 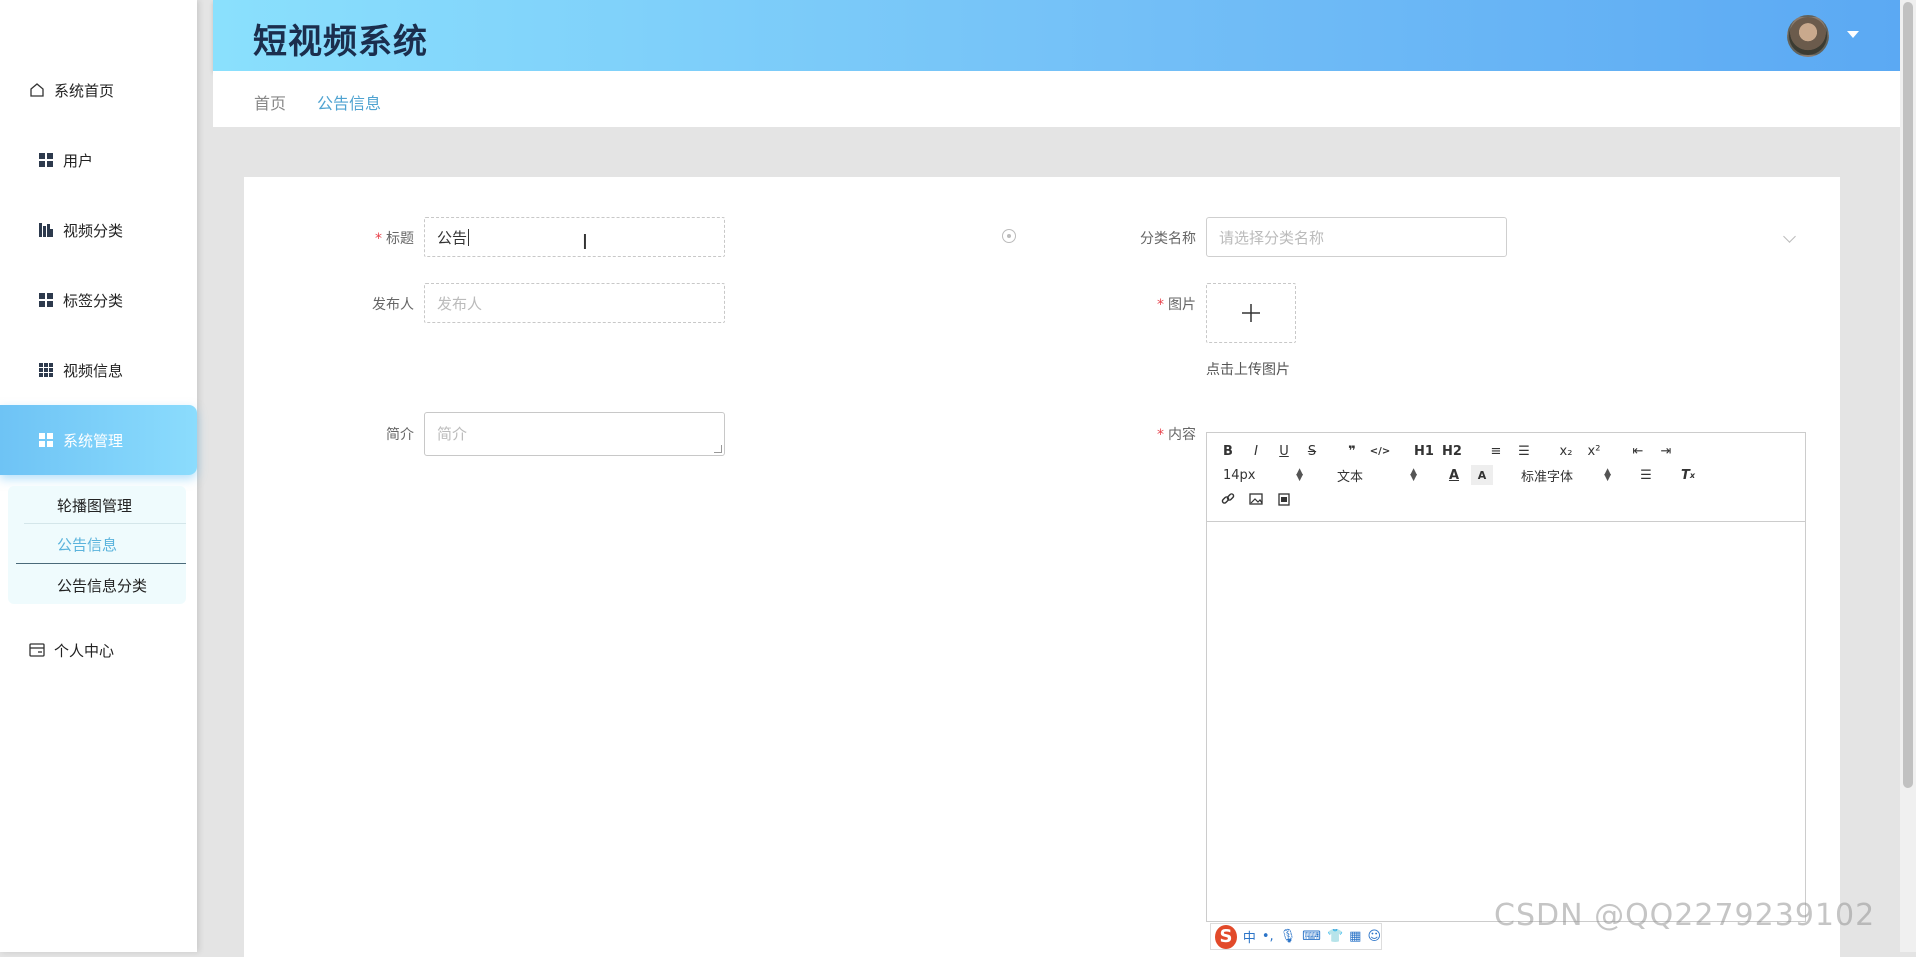 I want to click on title-label: * 标题, so click(x=394, y=239).